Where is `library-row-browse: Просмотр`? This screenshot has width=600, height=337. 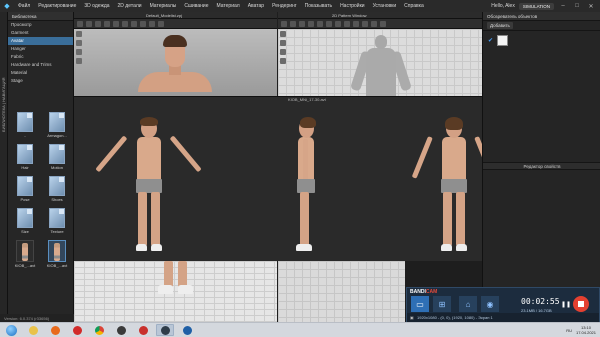
library-row-browse: Просмотр is located at coordinates (40, 25).